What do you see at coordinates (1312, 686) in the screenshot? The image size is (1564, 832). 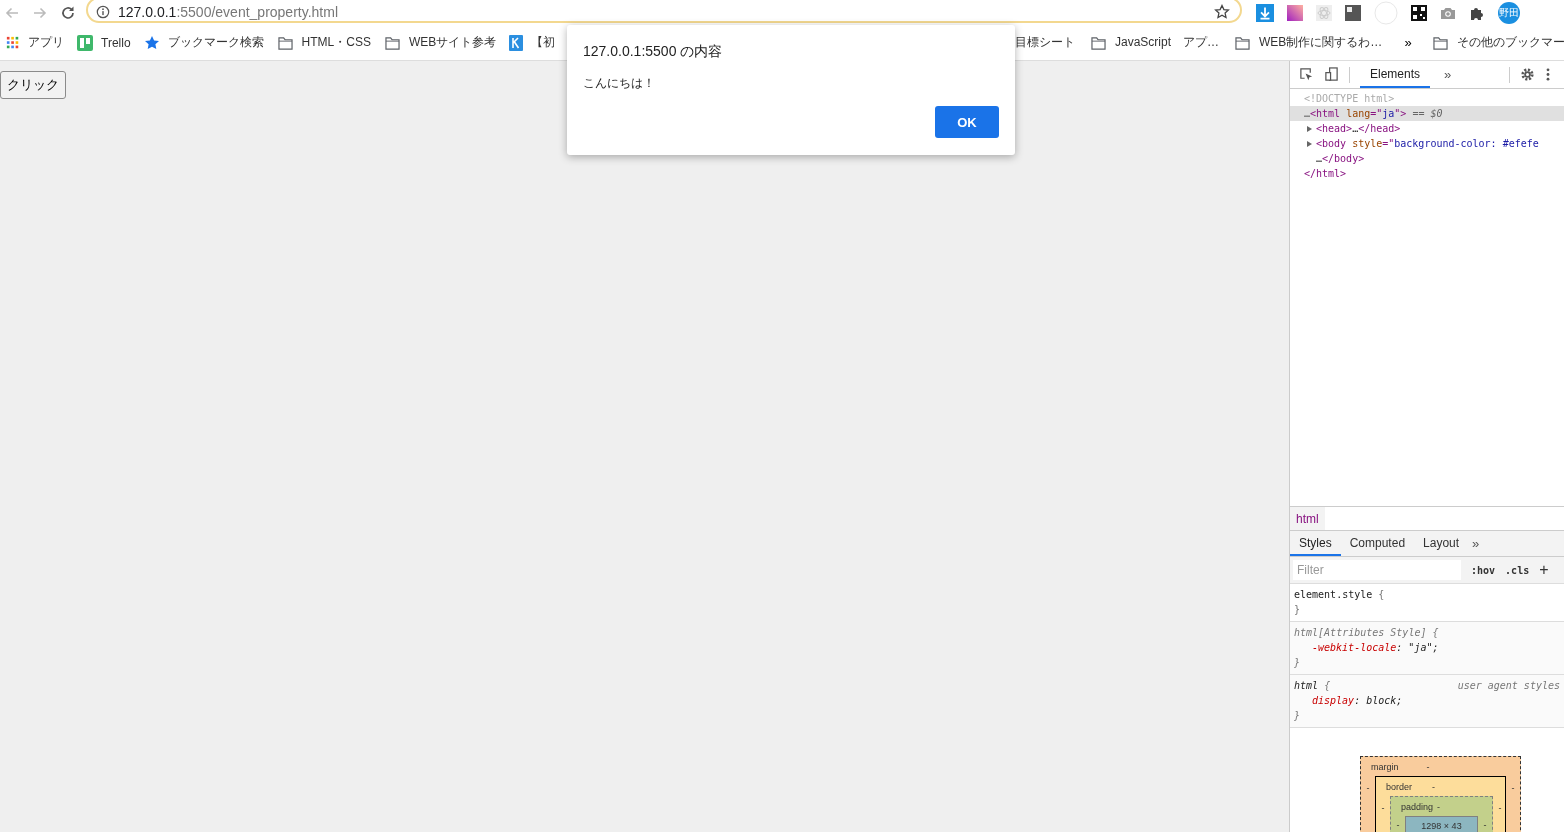 I see `css-selector: html {` at bounding box center [1312, 686].